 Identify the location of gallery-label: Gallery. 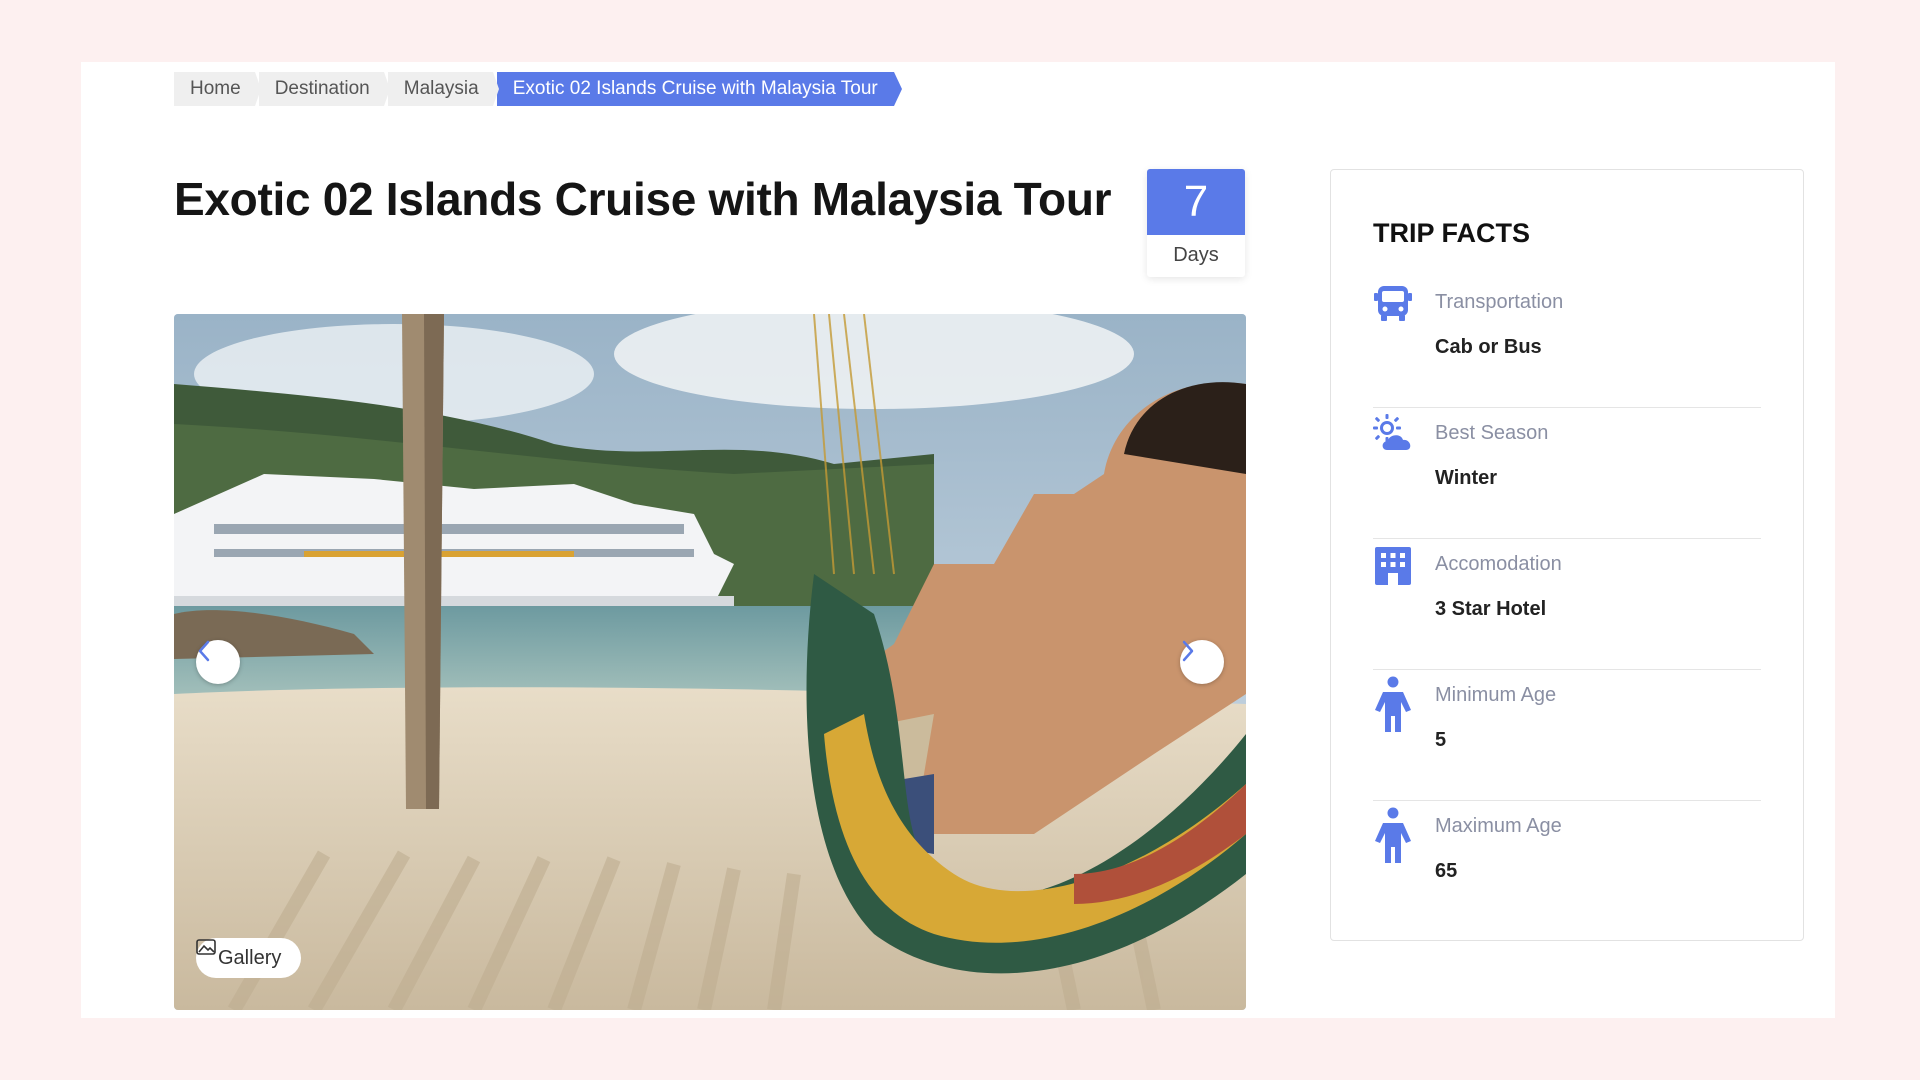
(250, 957).